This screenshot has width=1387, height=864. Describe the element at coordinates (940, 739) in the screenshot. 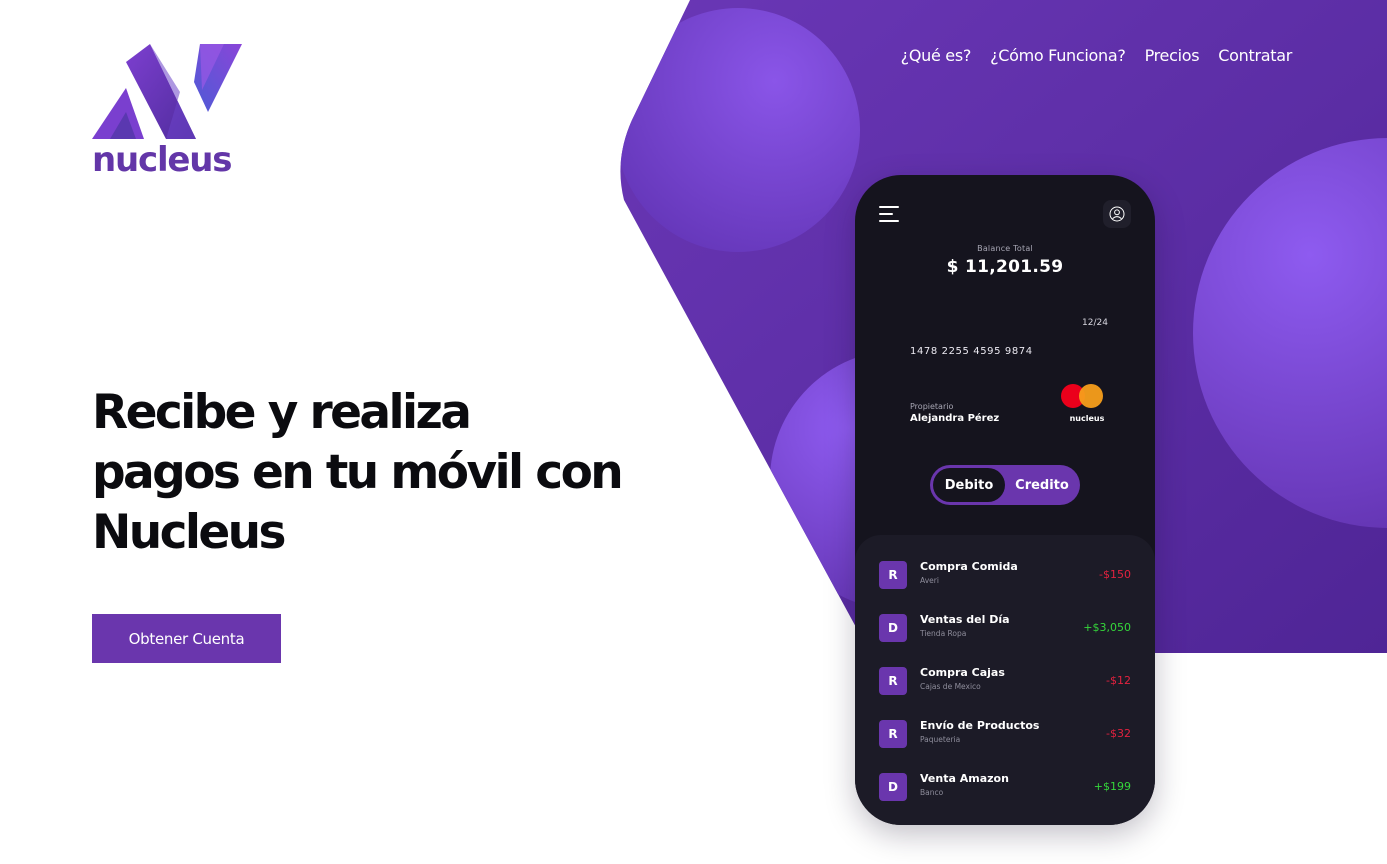

I see `transaction-subtitle: Paqueteria` at that location.